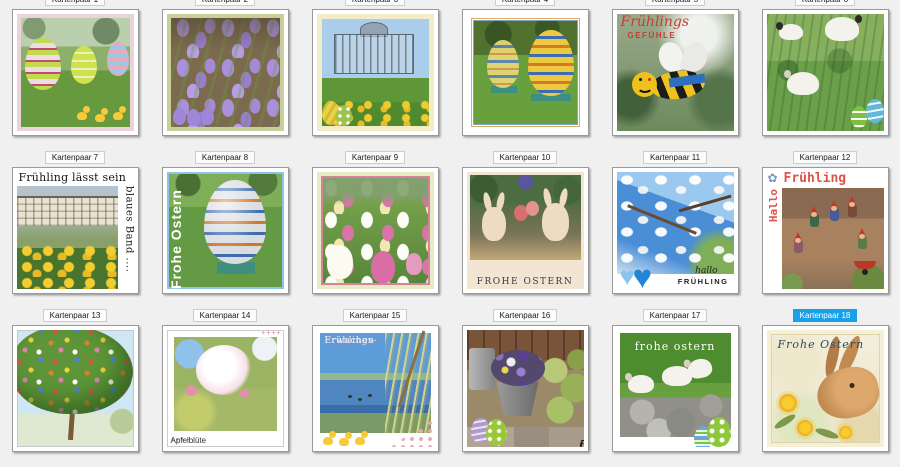 This screenshot has width=900, height=467. Describe the element at coordinates (225, 315) in the screenshot. I see `card-label-14: Kartenpaar 14` at that location.